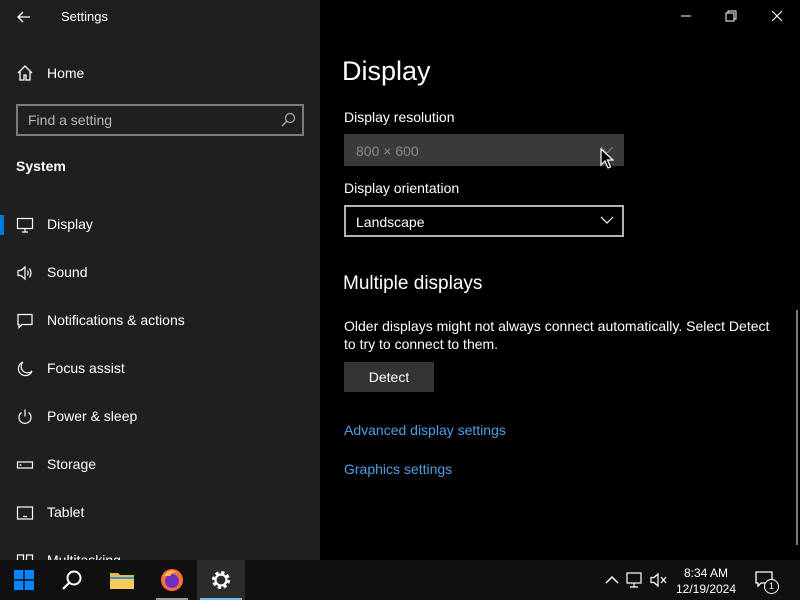  Describe the element at coordinates (84, 16) in the screenshot. I see `app-title: Settings` at that location.